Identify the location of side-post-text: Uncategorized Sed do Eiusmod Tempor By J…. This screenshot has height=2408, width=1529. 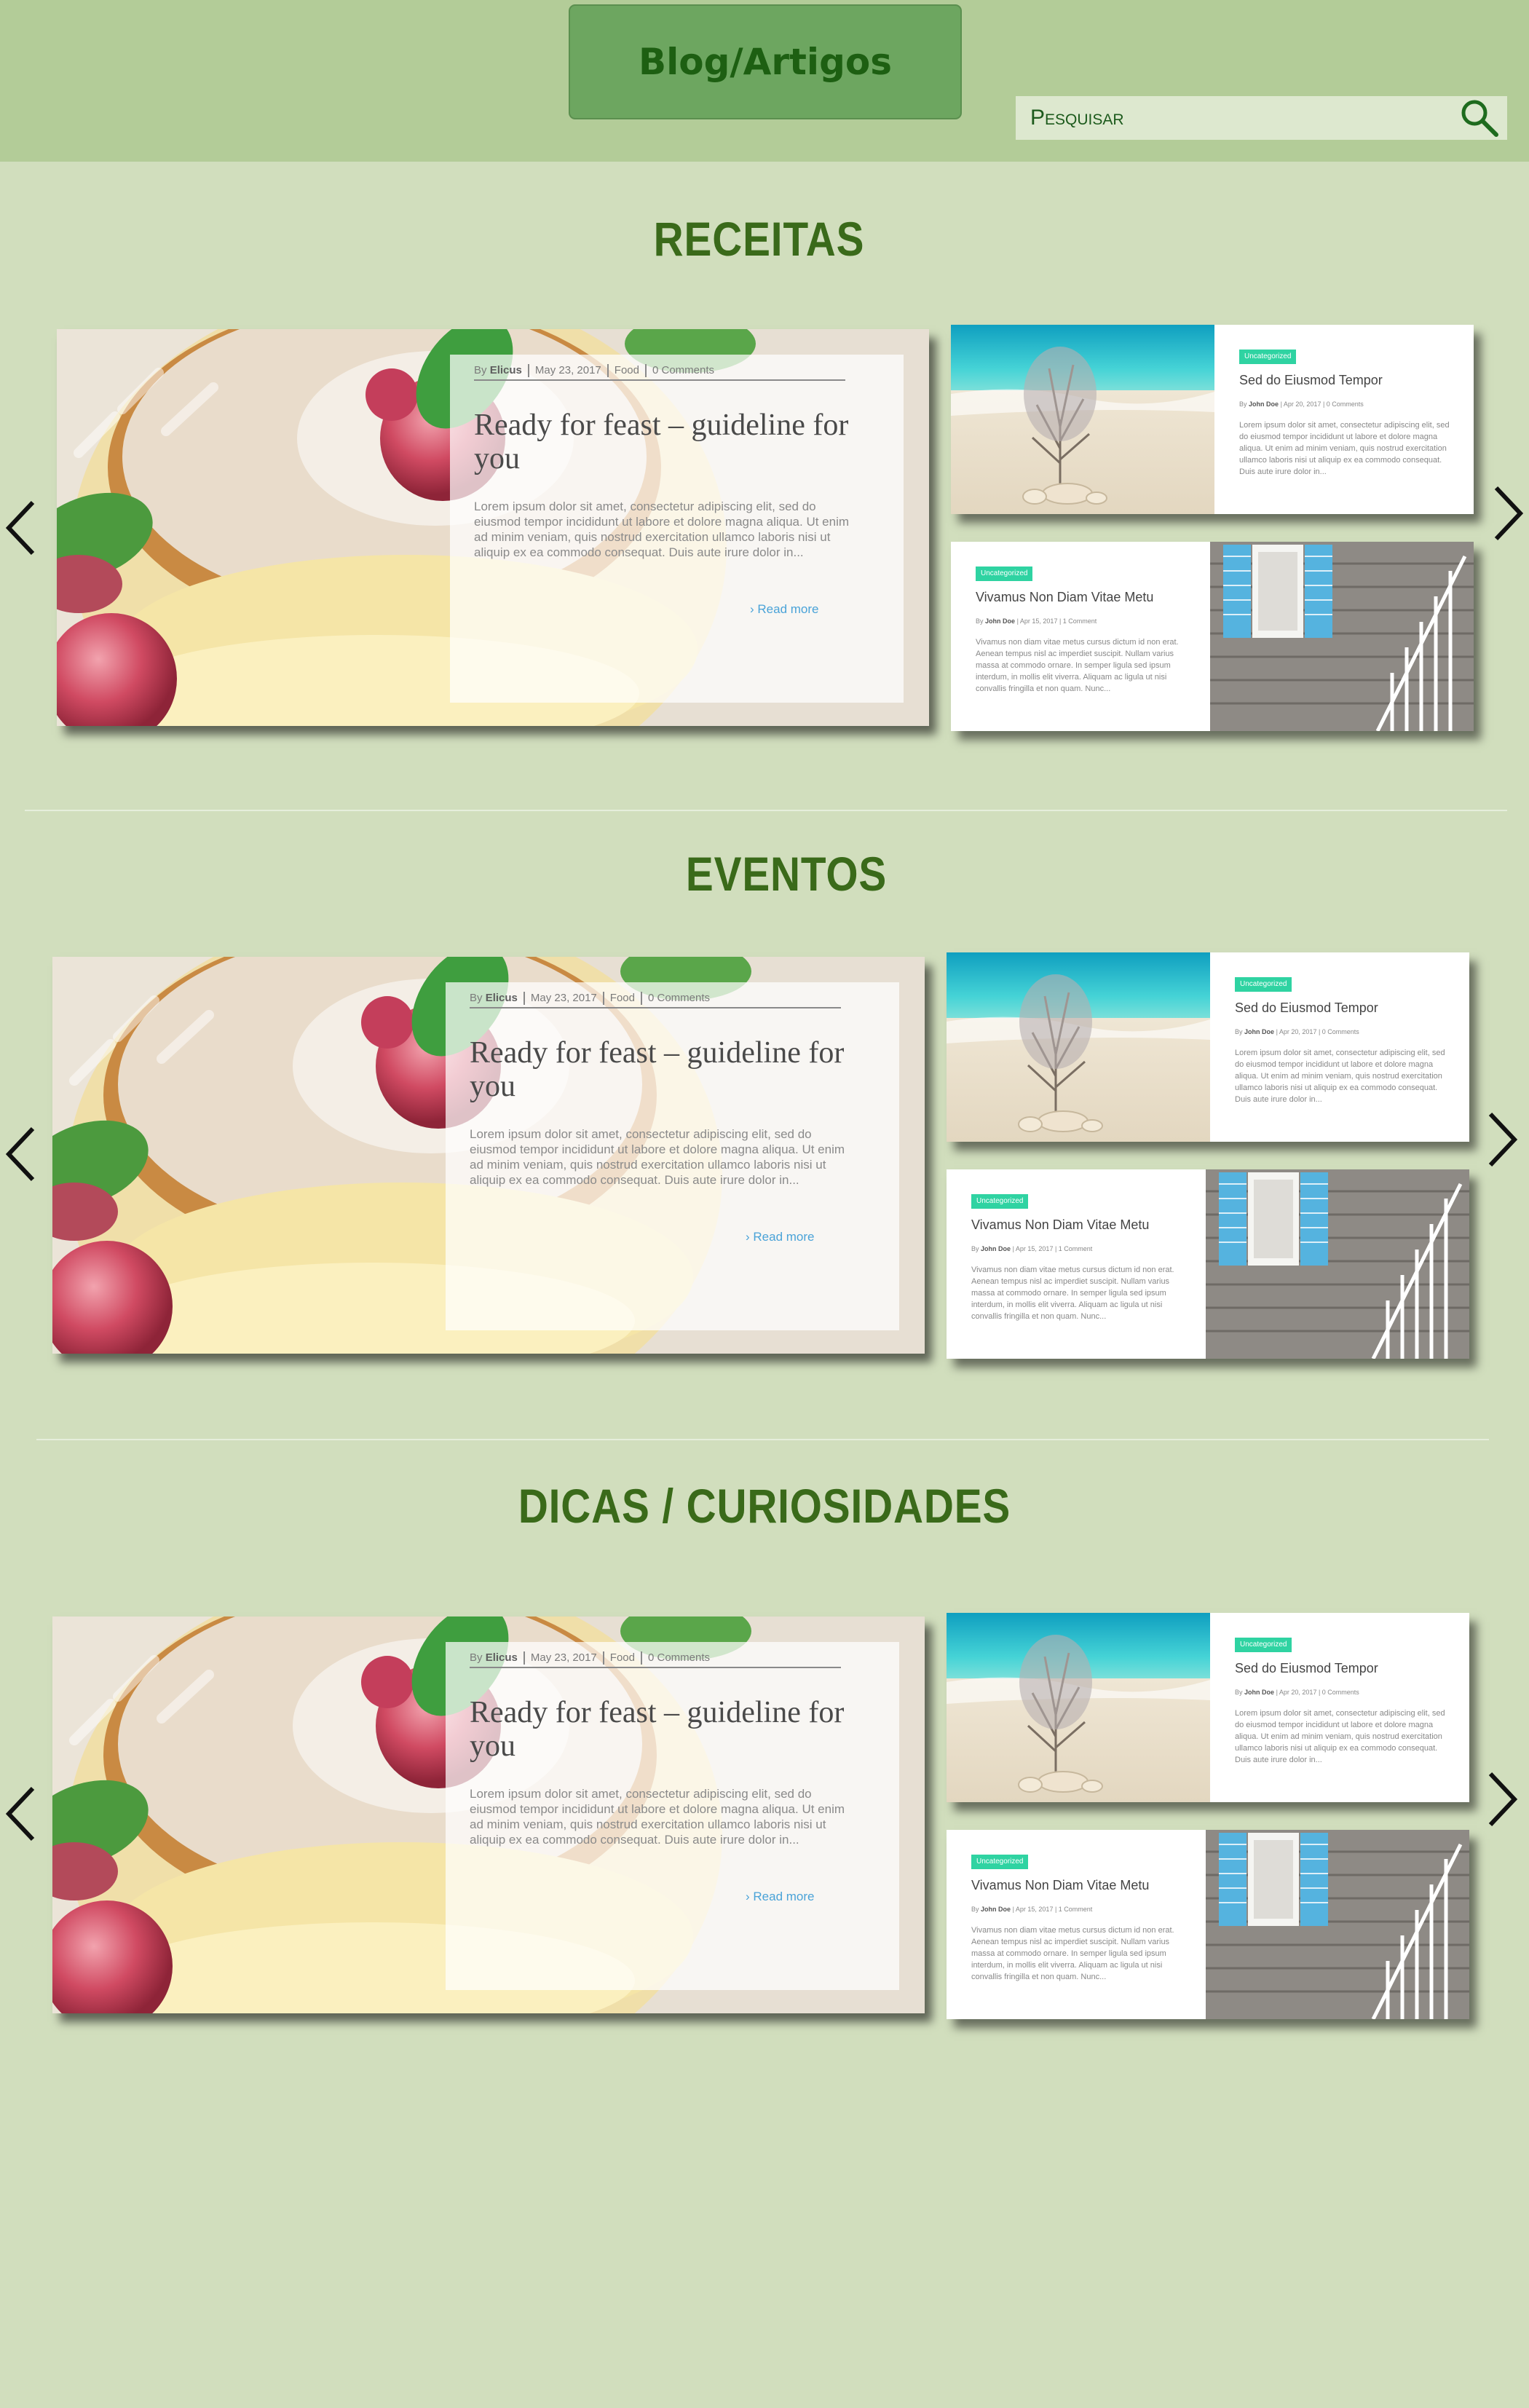
(1339, 1047).